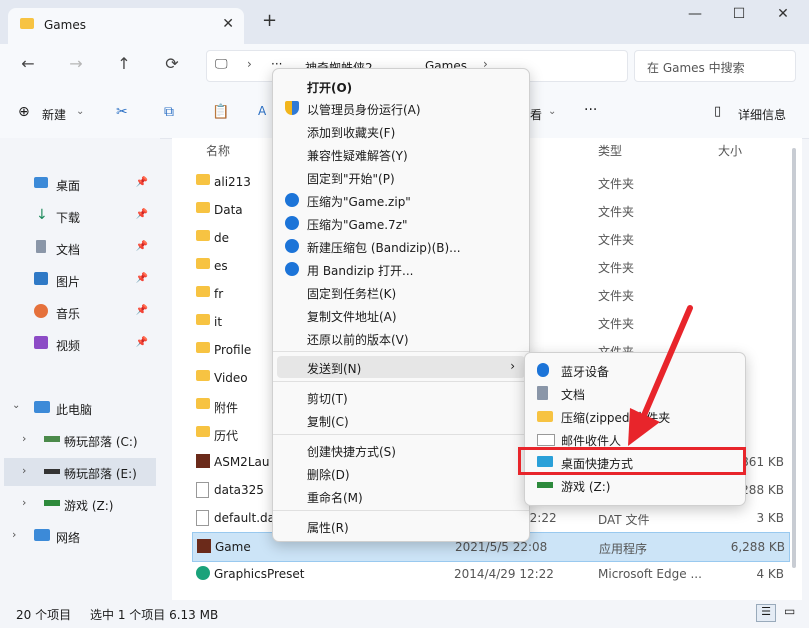 This screenshot has height=628, width=809. What do you see at coordinates (74, 410) in the screenshot?
I see `sidebar-item-label: 此电脑` at bounding box center [74, 410].